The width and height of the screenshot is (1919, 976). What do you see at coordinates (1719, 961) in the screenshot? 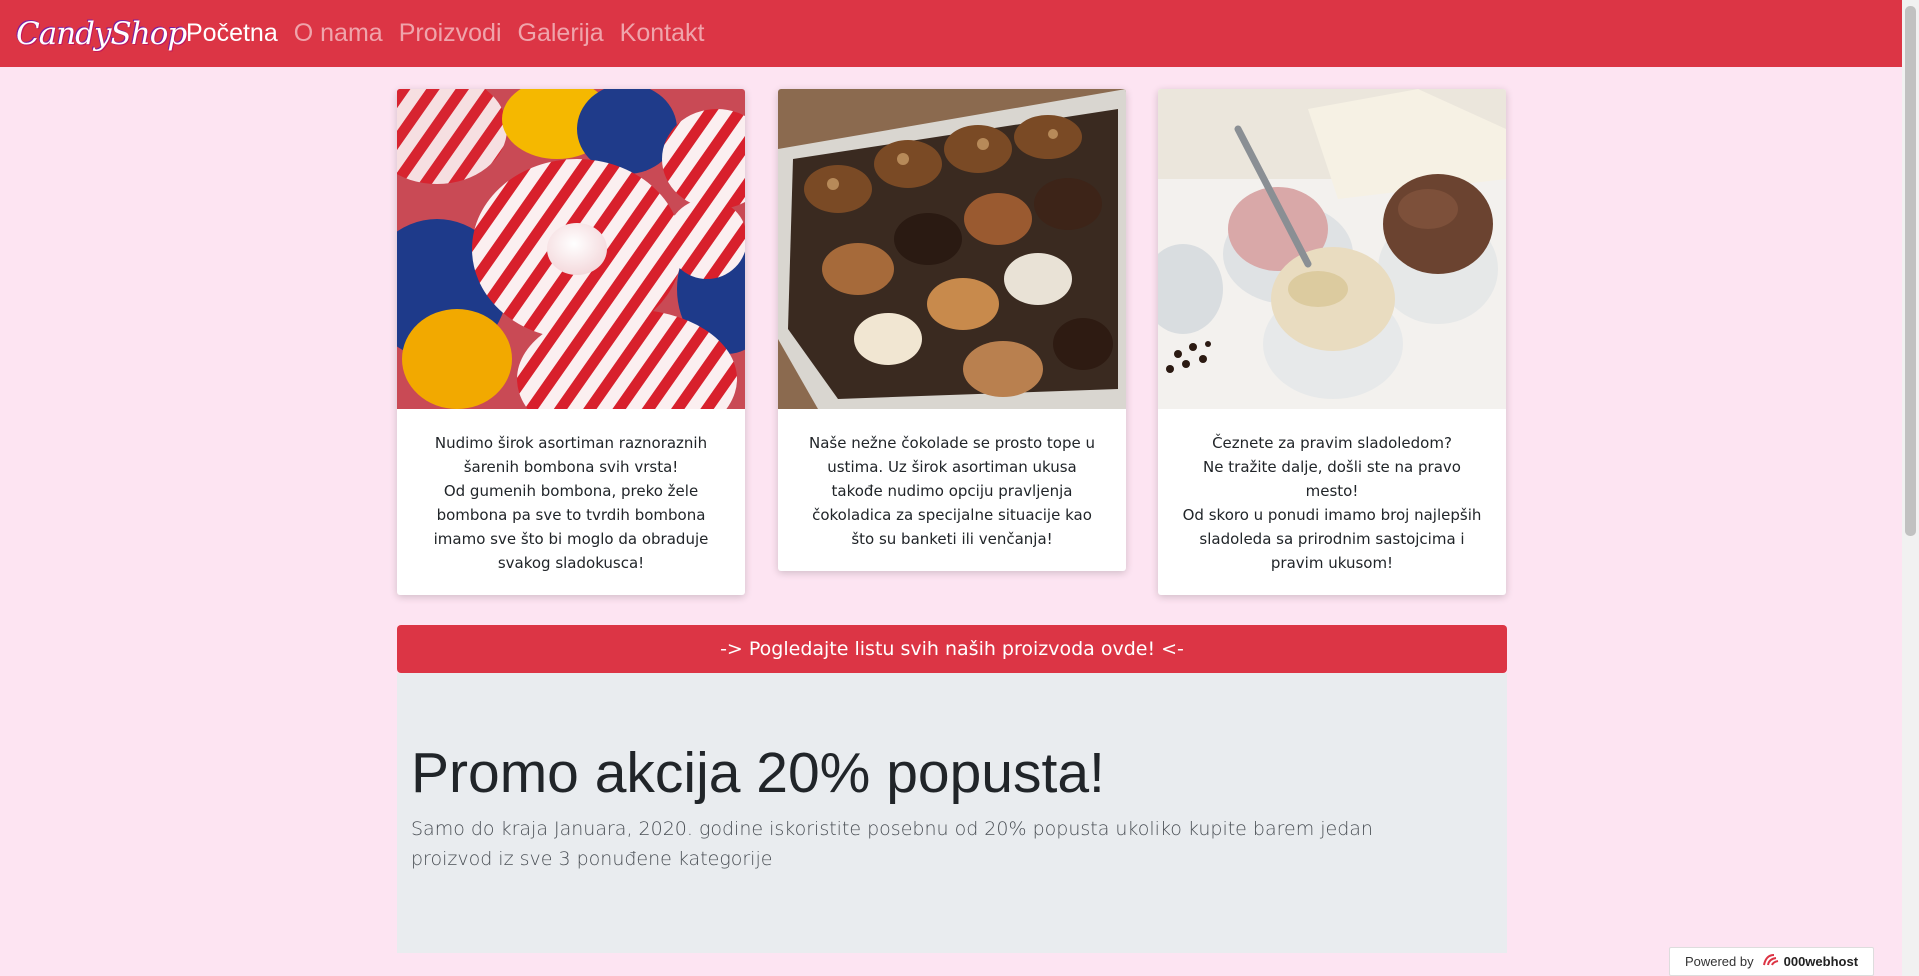
I see `powered-by-label: Powered by` at bounding box center [1719, 961].